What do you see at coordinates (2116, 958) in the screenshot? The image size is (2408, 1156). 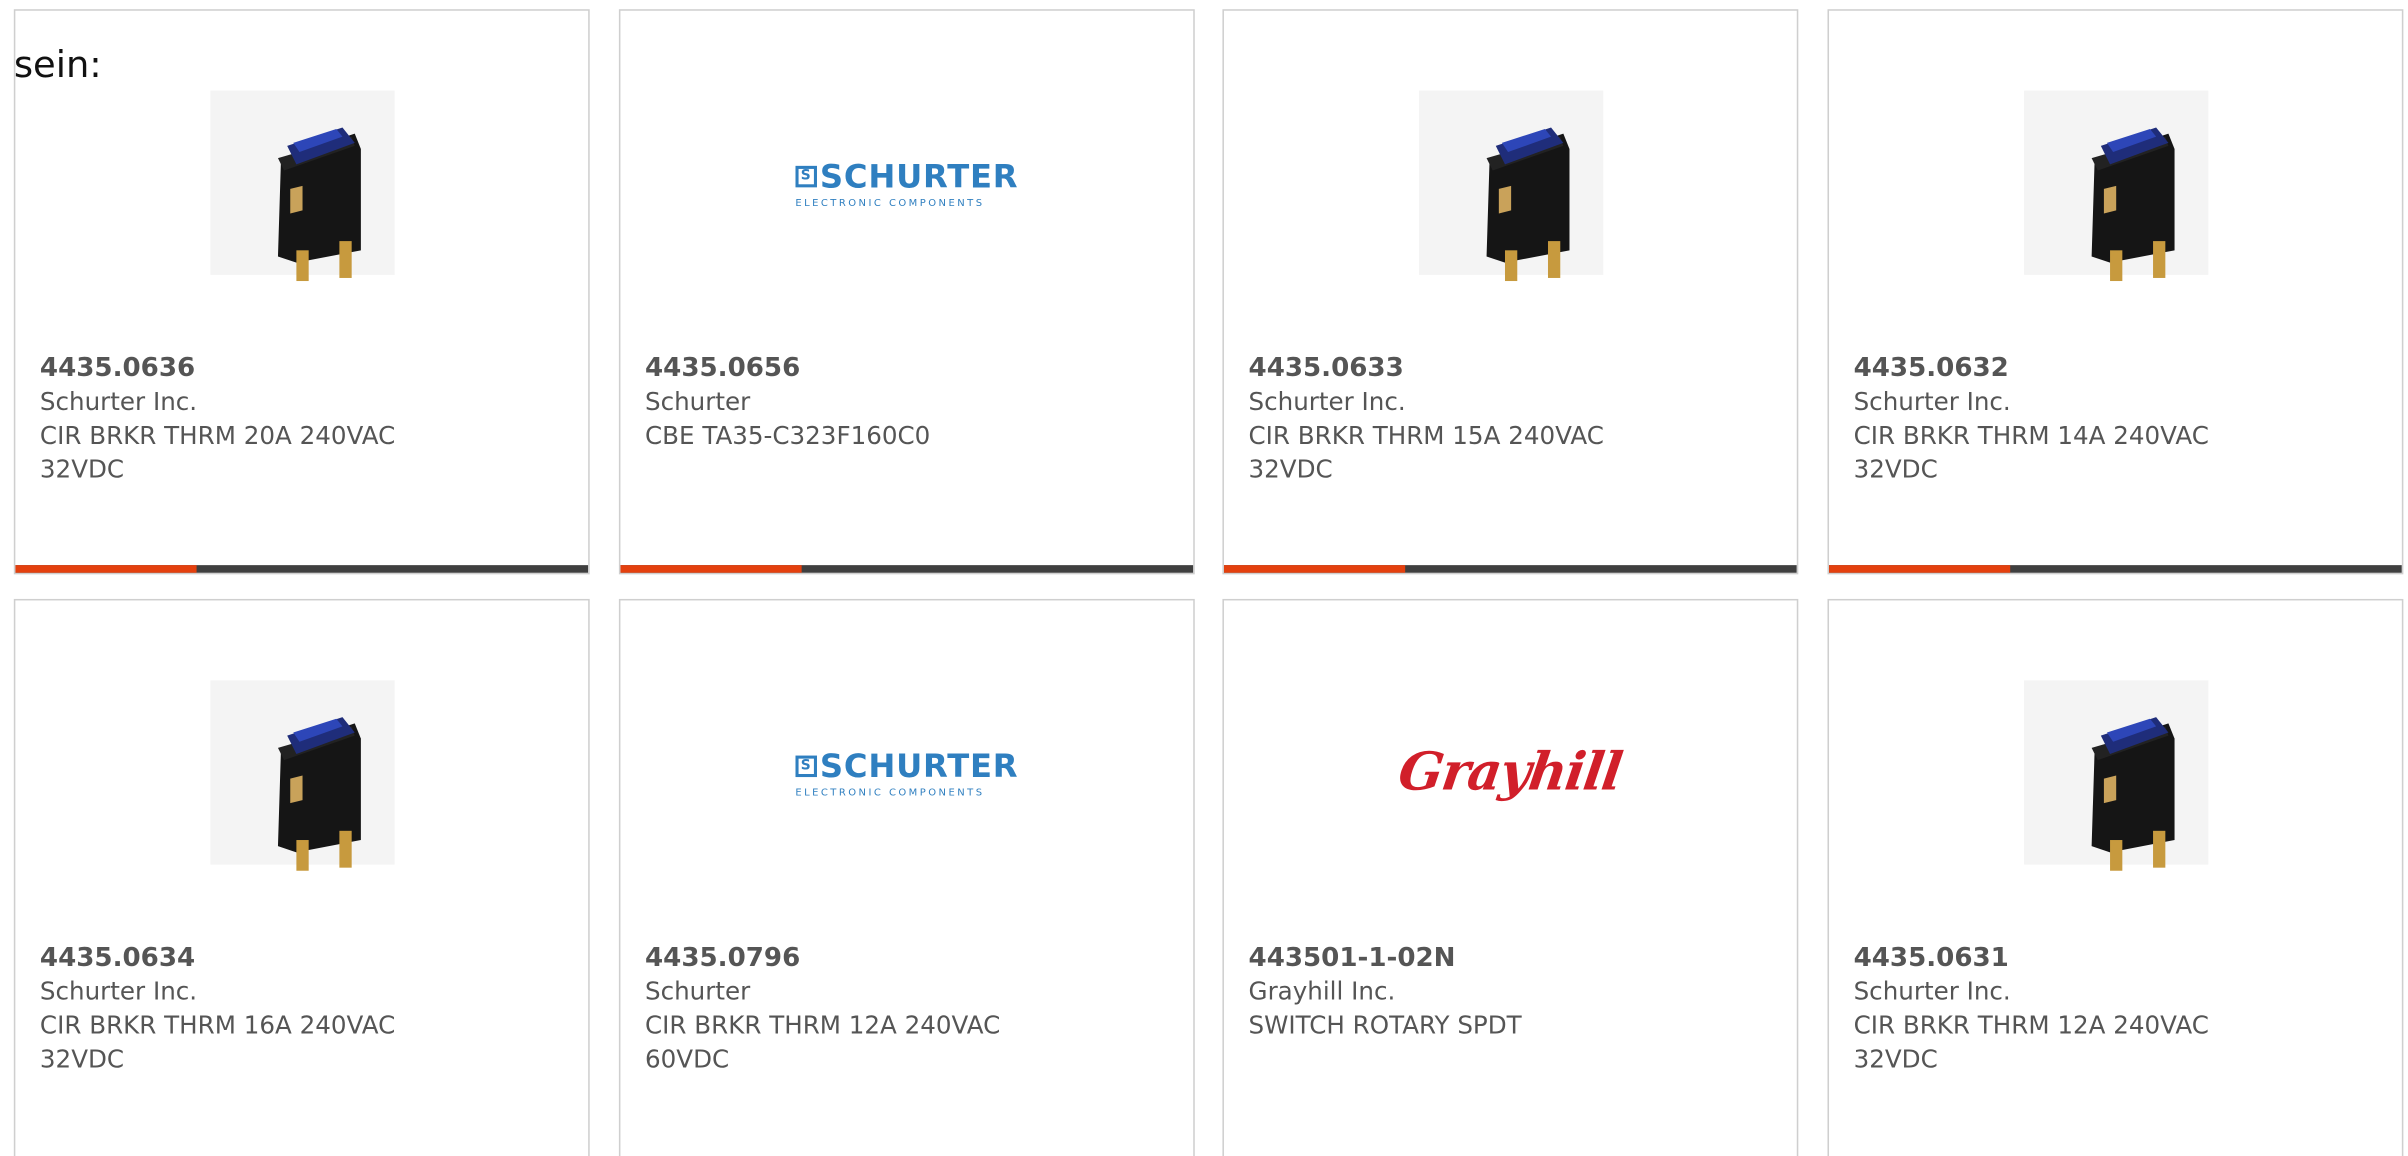 I see `part-number-link: 4435.0631` at bounding box center [2116, 958].